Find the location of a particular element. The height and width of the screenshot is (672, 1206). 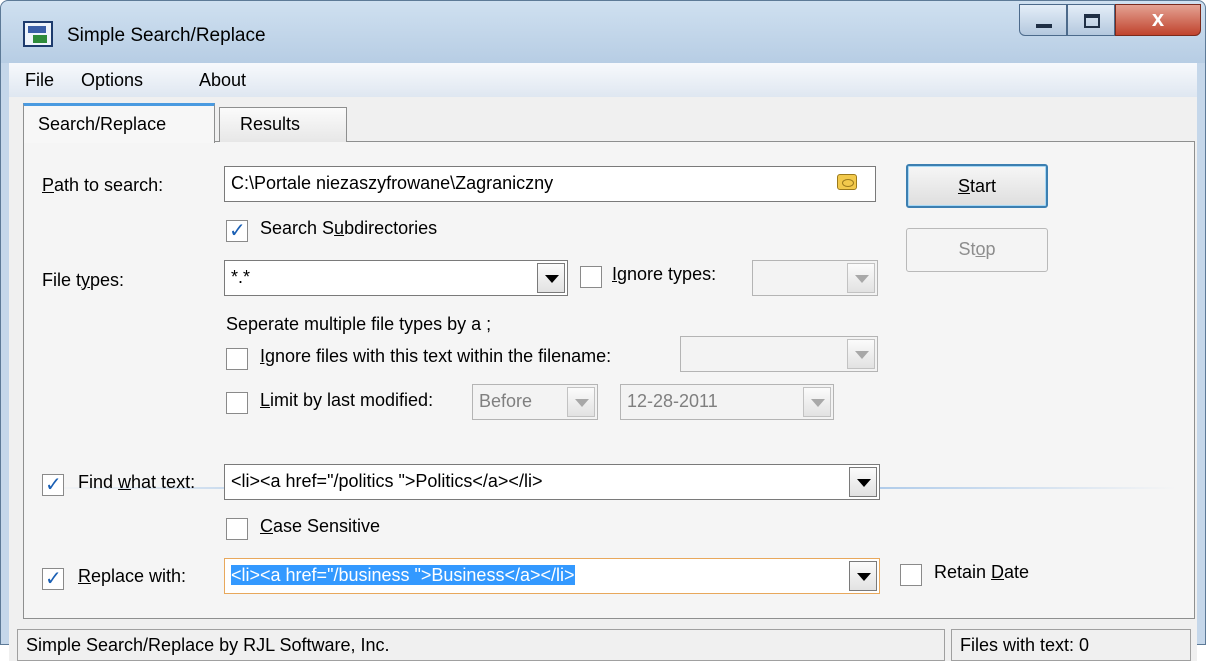

ignore-files-checkbox is located at coordinates (237, 359).